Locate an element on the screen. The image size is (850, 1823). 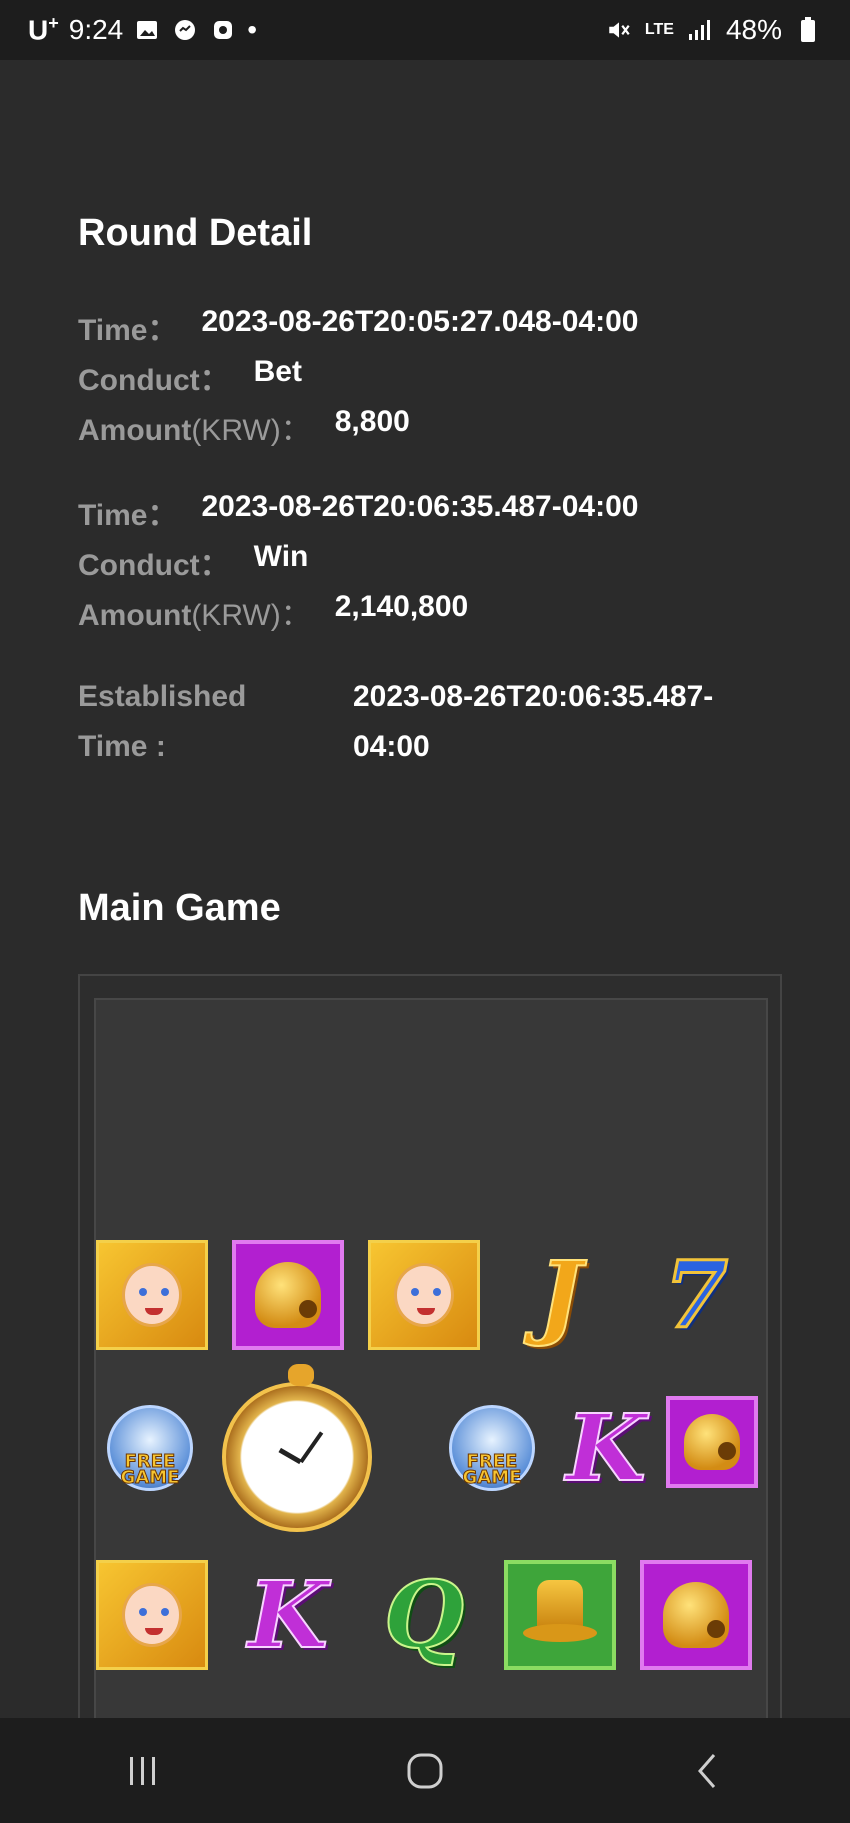
established-time-label: Established Time : is located at coordinates (162, 721).